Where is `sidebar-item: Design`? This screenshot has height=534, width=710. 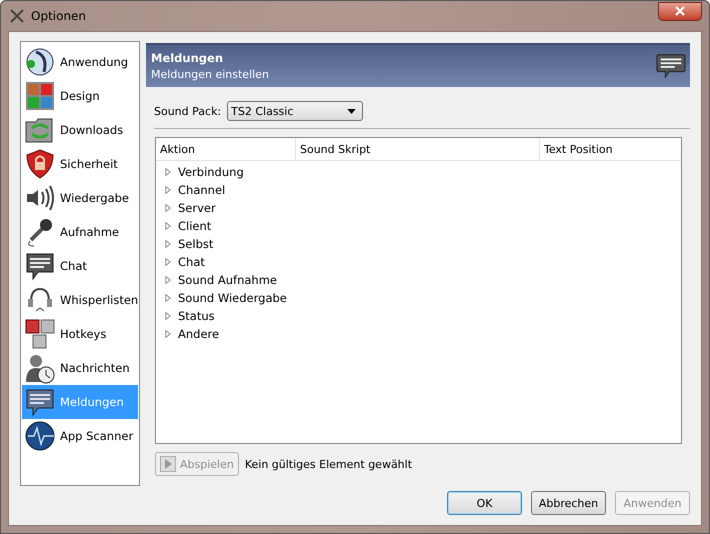 sidebar-item: Design is located at coordinates (80, 96).